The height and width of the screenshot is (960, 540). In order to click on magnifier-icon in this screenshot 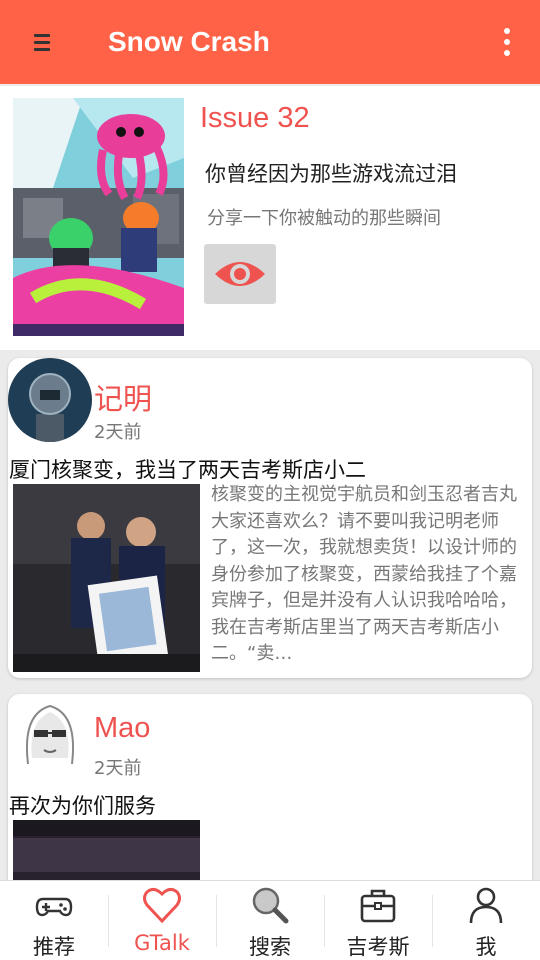, I will do `click(270, 905)`.